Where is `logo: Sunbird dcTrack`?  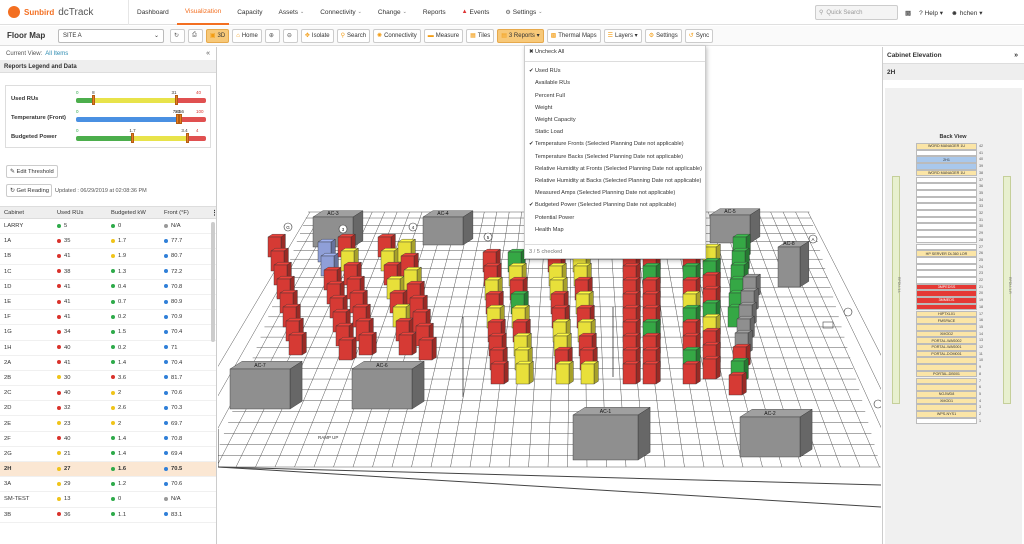 logo: Sunbird dcTrack is located at coordinates (64, 12).